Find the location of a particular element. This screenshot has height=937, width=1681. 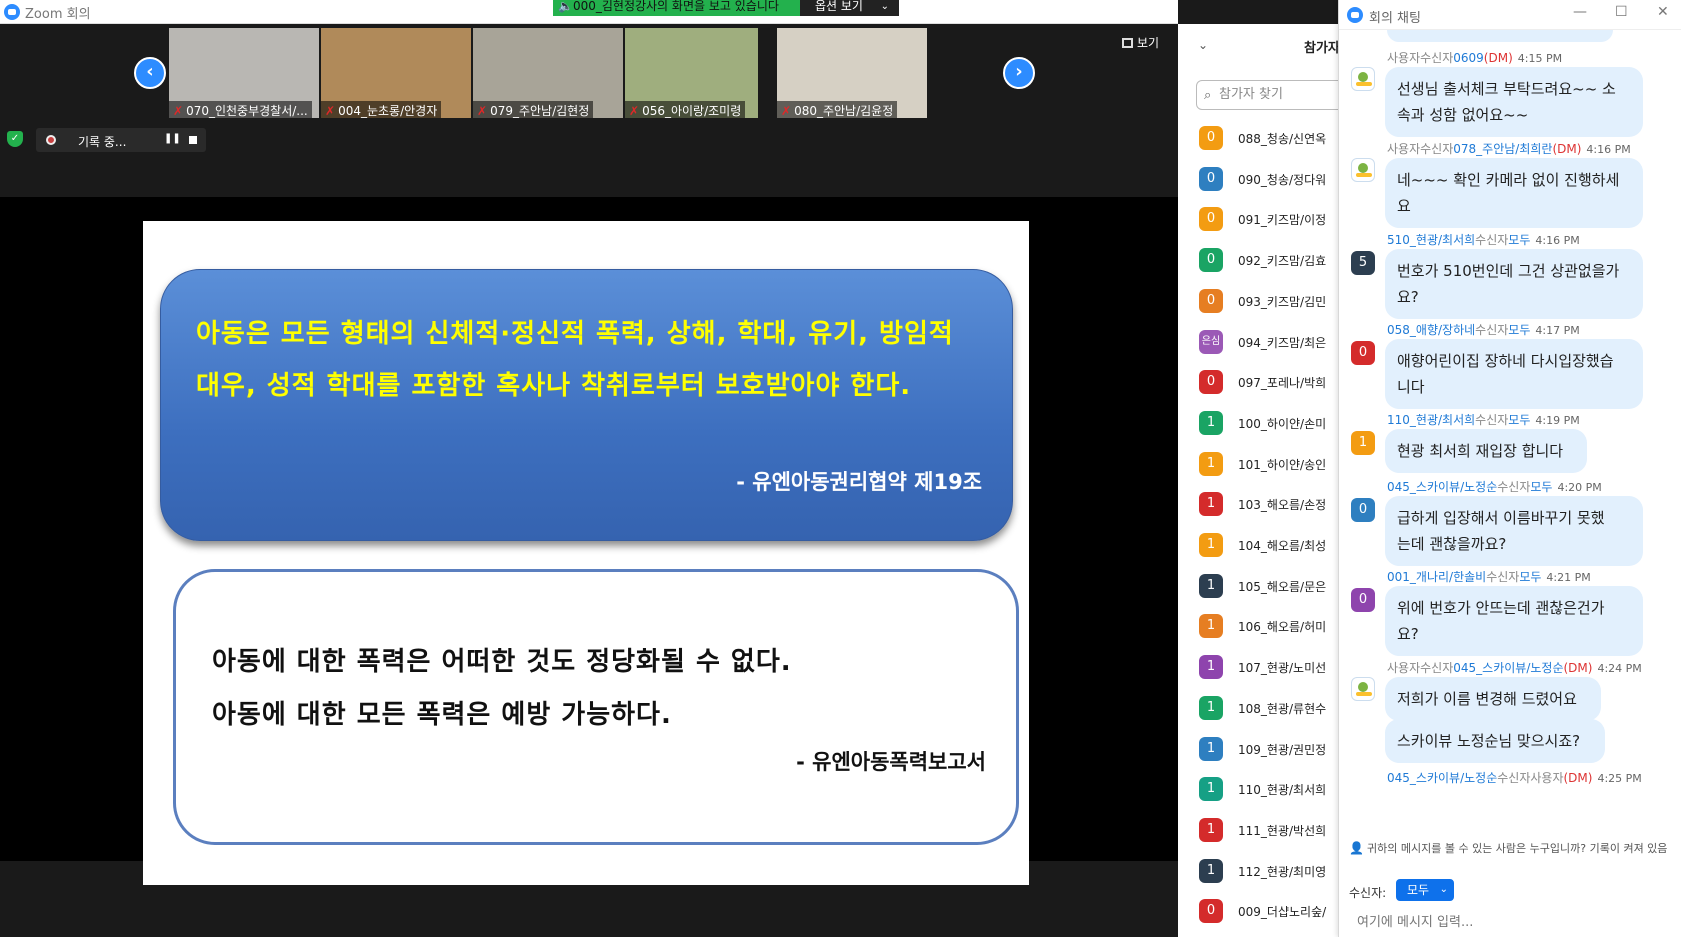

chat-sender: 사용자 is located at coordinates (1404, 668).